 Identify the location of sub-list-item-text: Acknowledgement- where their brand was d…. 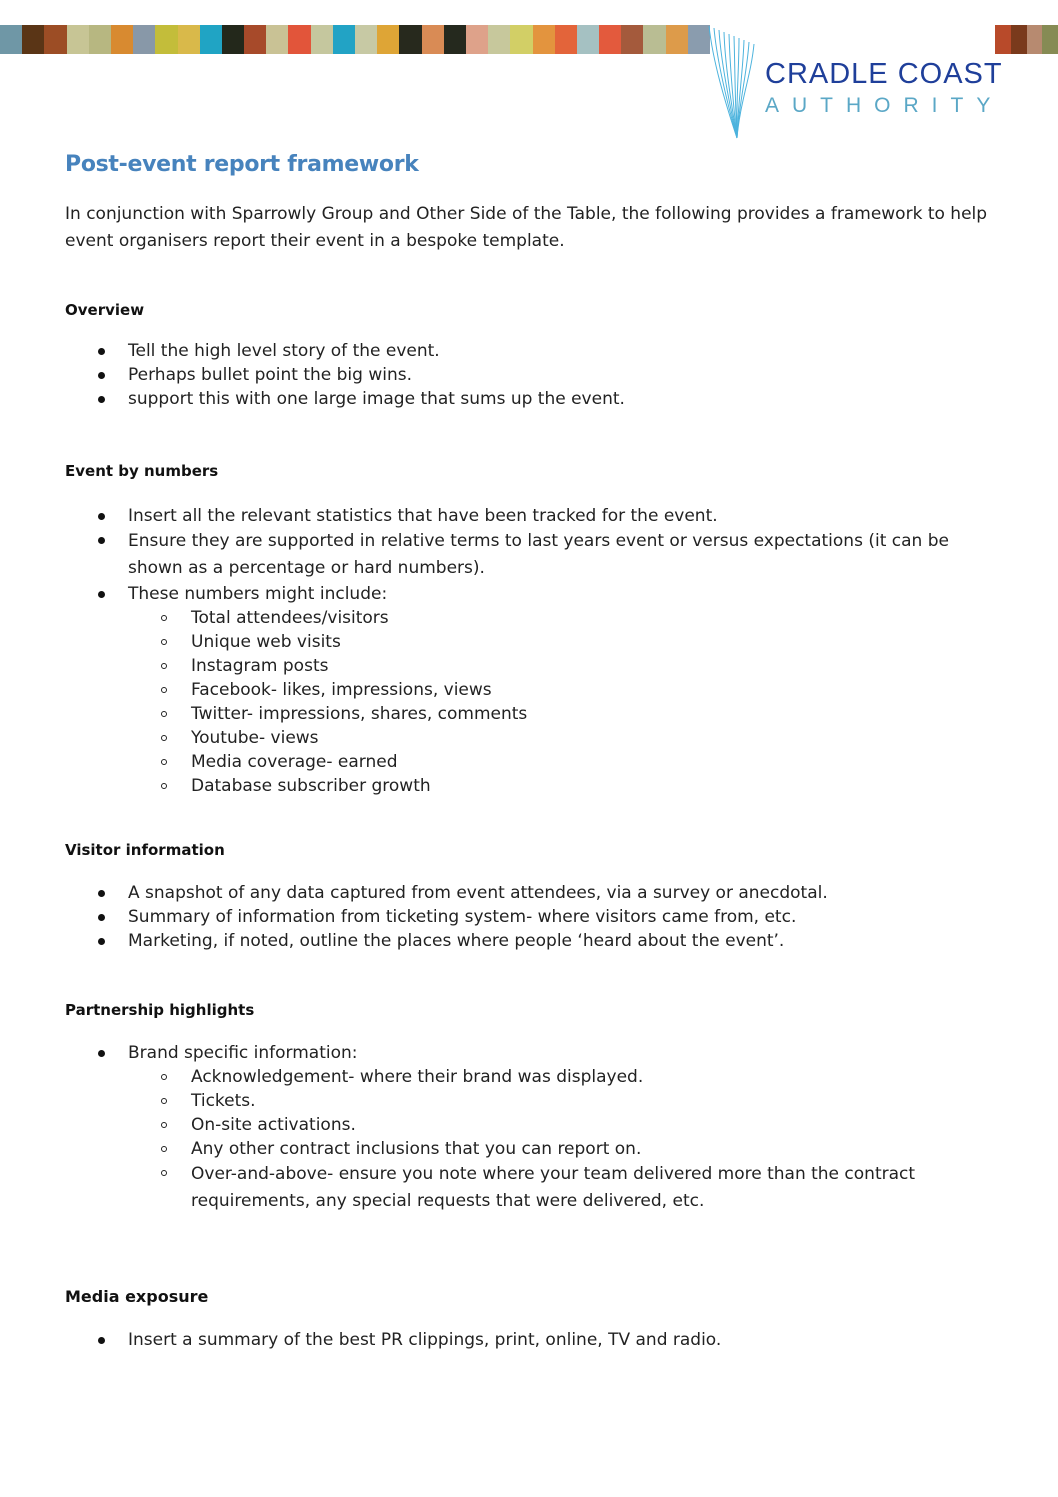
(417, 1077).